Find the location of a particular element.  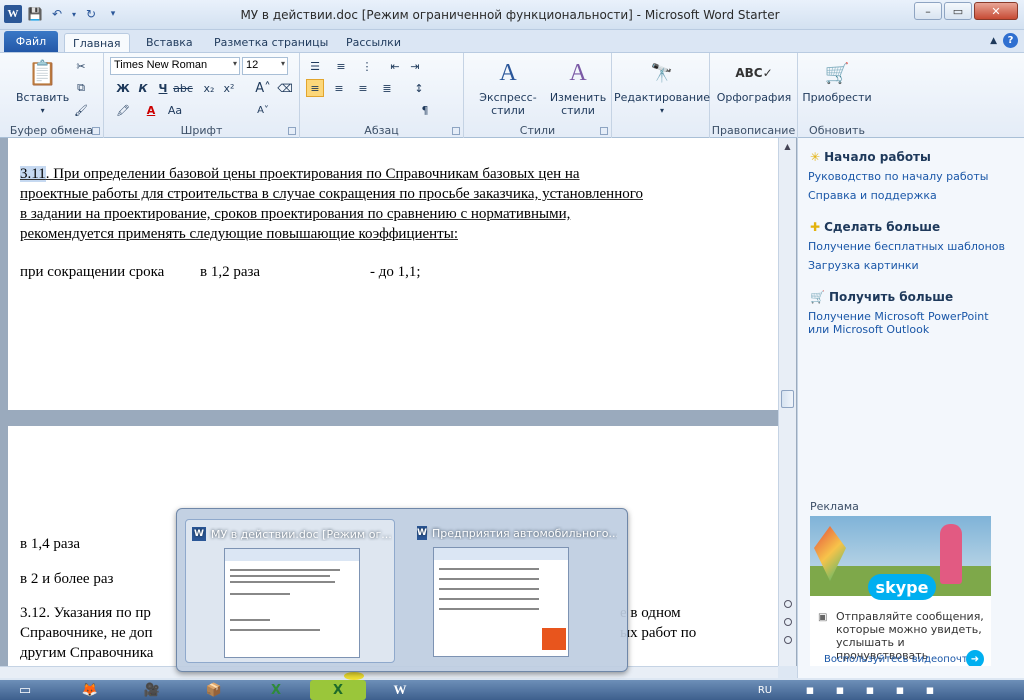

link-getting-started: Руководство по началу работы is located at coordinates (898, 176).